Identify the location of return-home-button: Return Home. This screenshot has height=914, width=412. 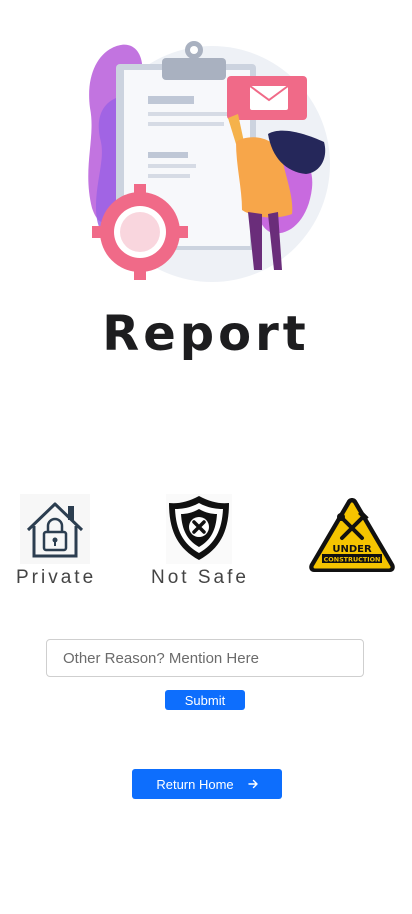
(207, 784).